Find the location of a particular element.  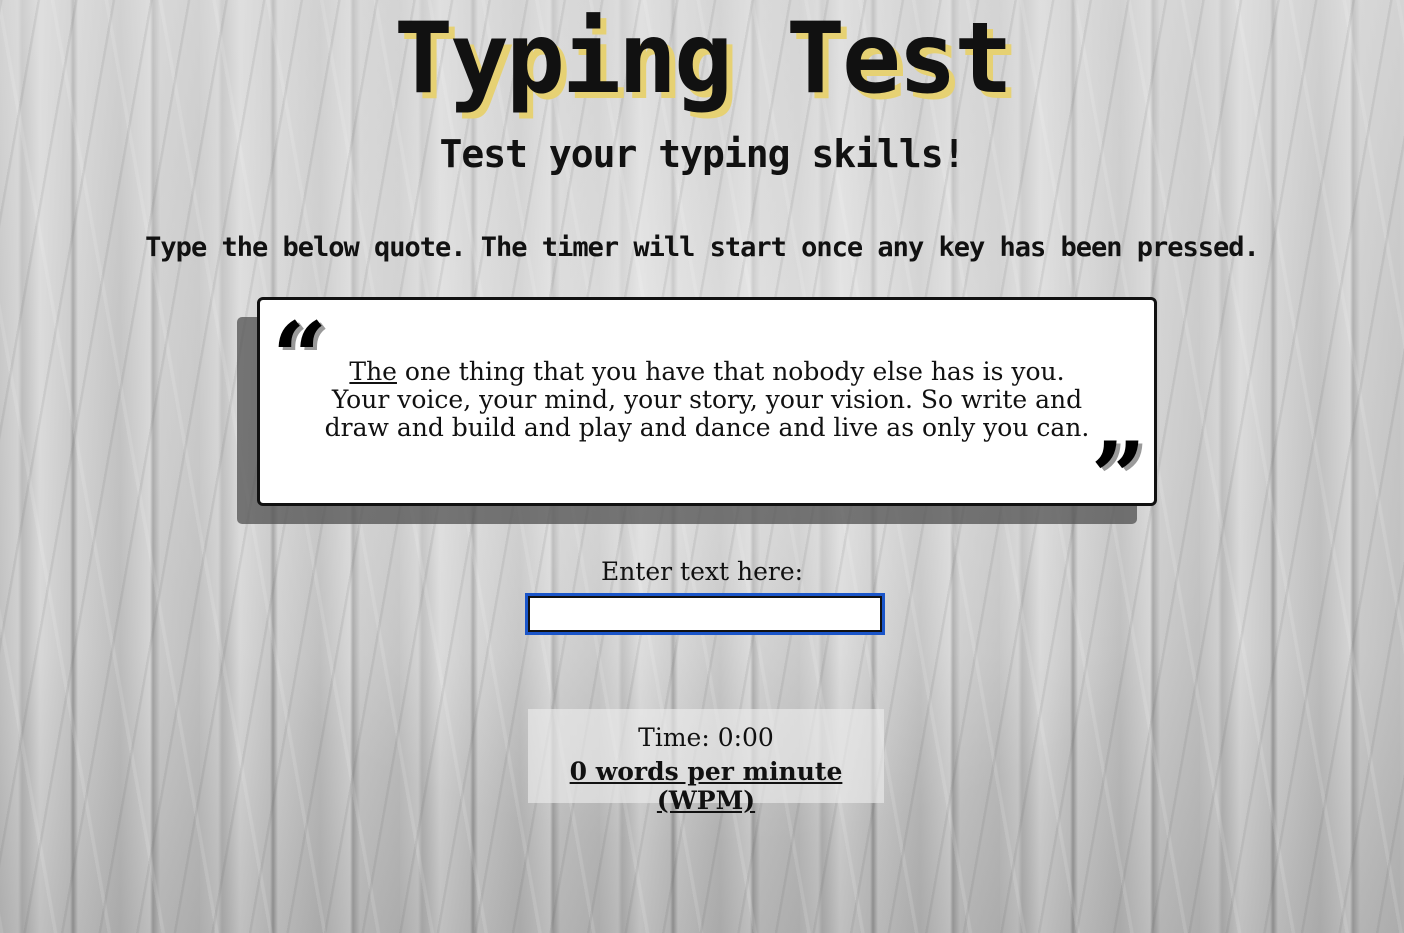

page-title: Typing Test is located at coordinates (703, 59).